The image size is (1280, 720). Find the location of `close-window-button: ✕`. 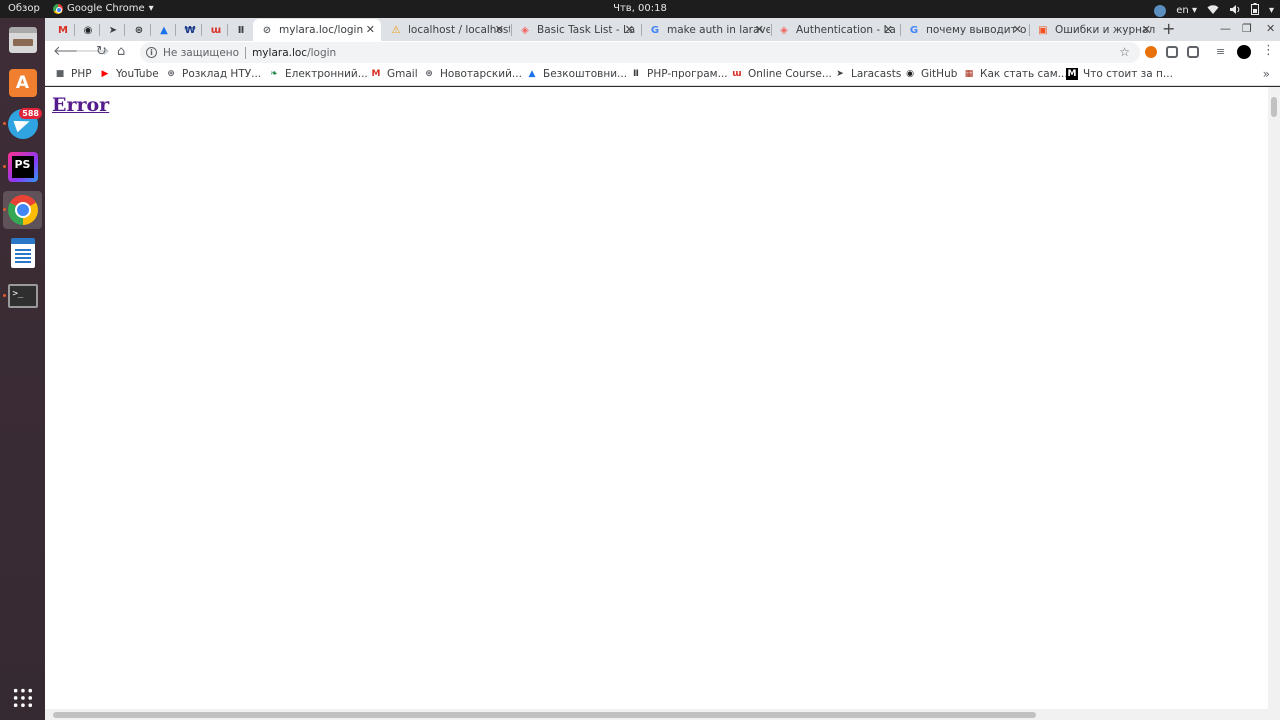

close-window-button: ✕ is located at coordinates (1270, 28).